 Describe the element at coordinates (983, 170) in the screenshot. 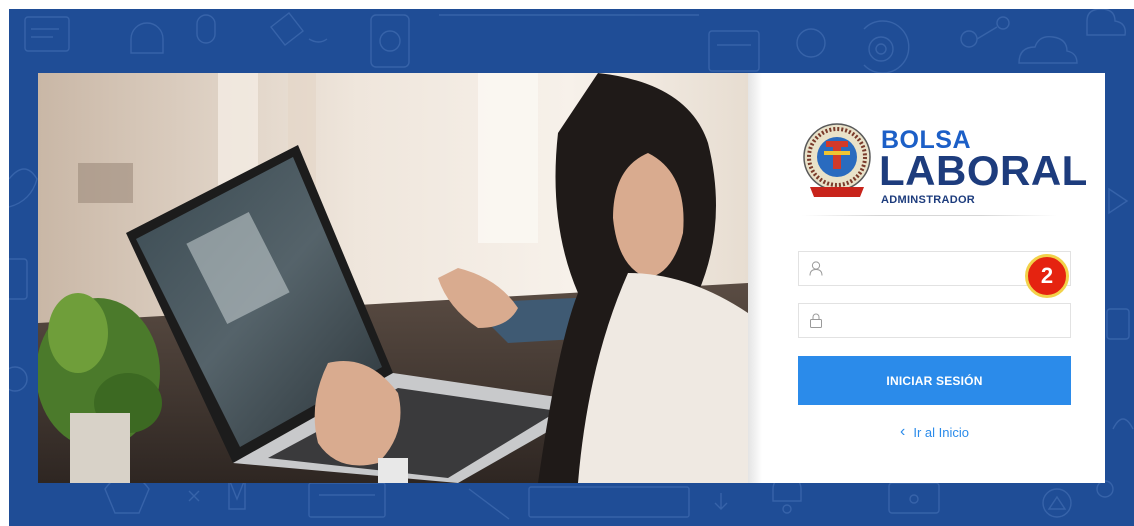

I see `brand-line-2: LABORAL` at that location.